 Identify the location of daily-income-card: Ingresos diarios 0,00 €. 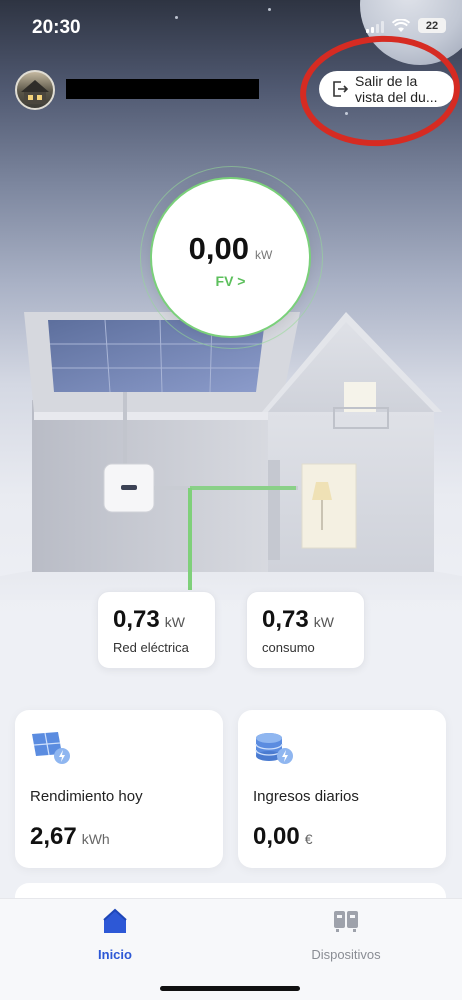
(342, 789).